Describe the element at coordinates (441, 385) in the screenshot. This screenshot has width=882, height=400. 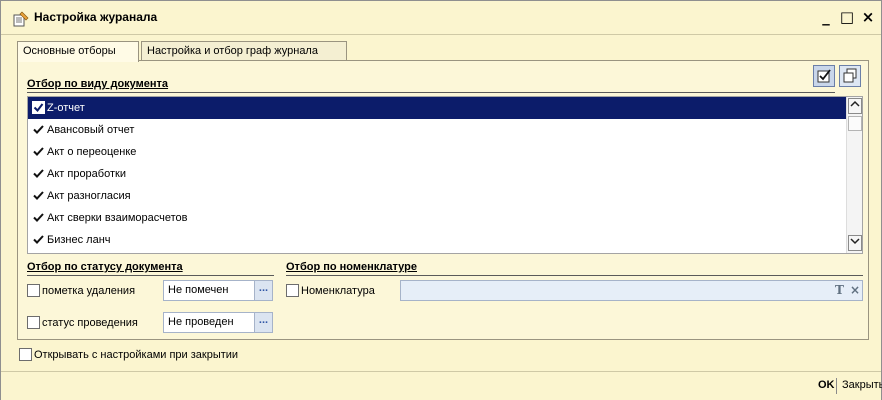
I see `footer: OK Закрыть` at that location.